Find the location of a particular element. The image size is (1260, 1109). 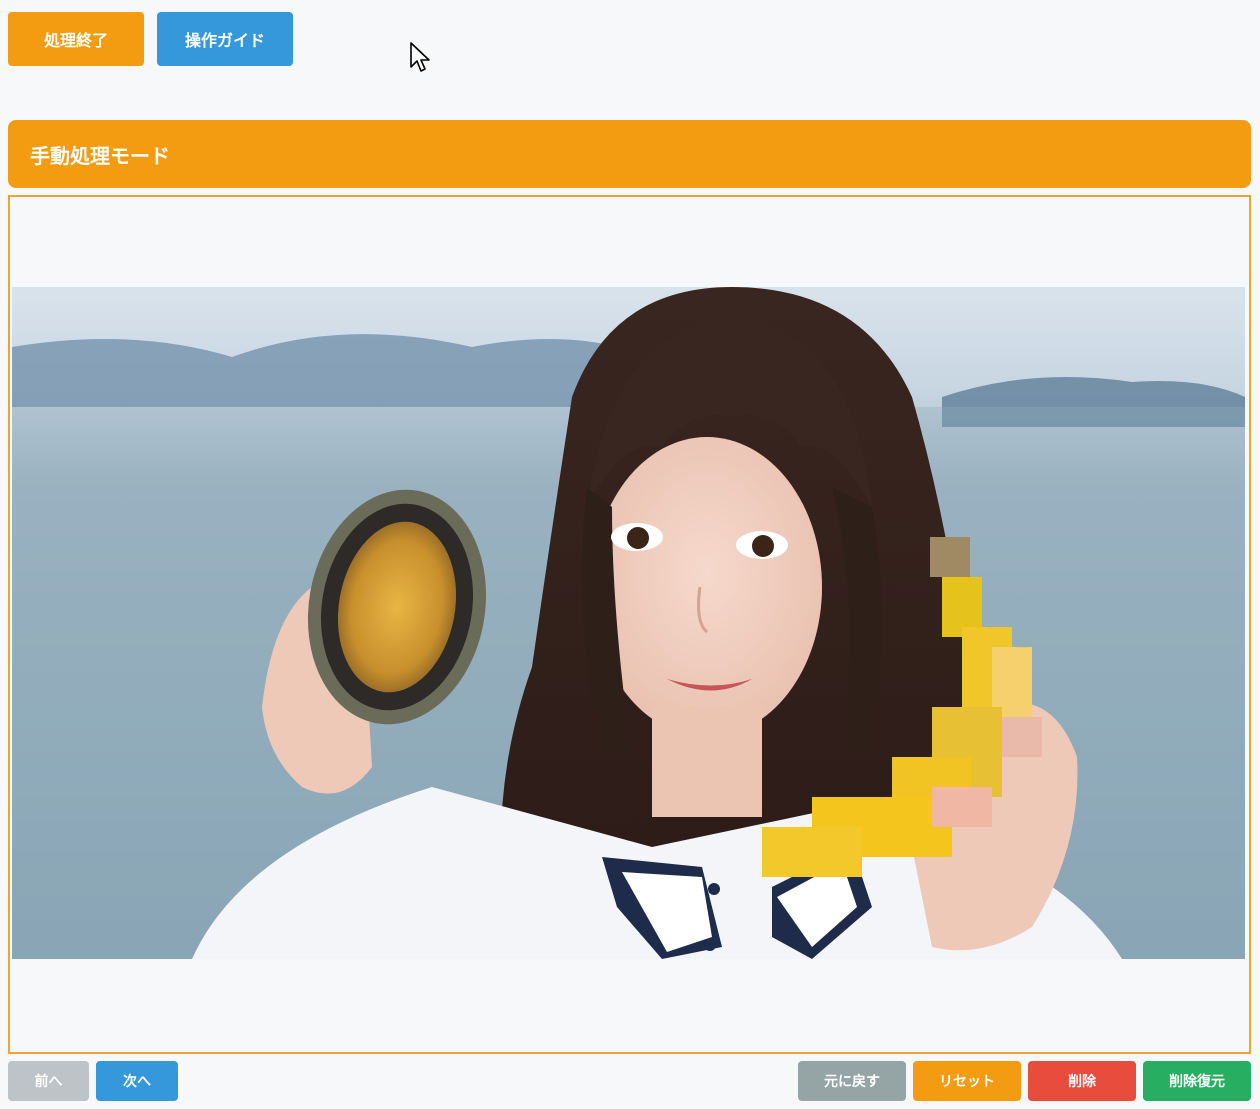

mouse-pointer-icon is located at coordinates (420, 57).